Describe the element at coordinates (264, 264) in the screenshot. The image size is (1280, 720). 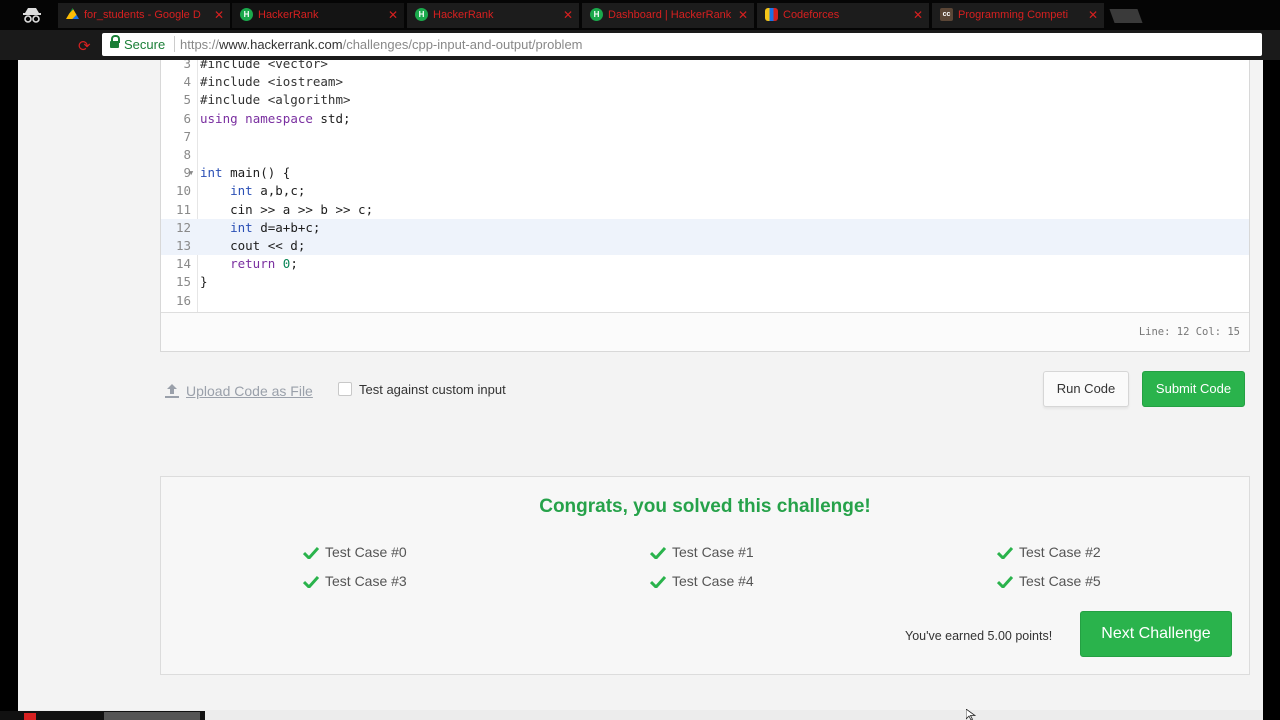
I see `code-text: return 0;` at that location.